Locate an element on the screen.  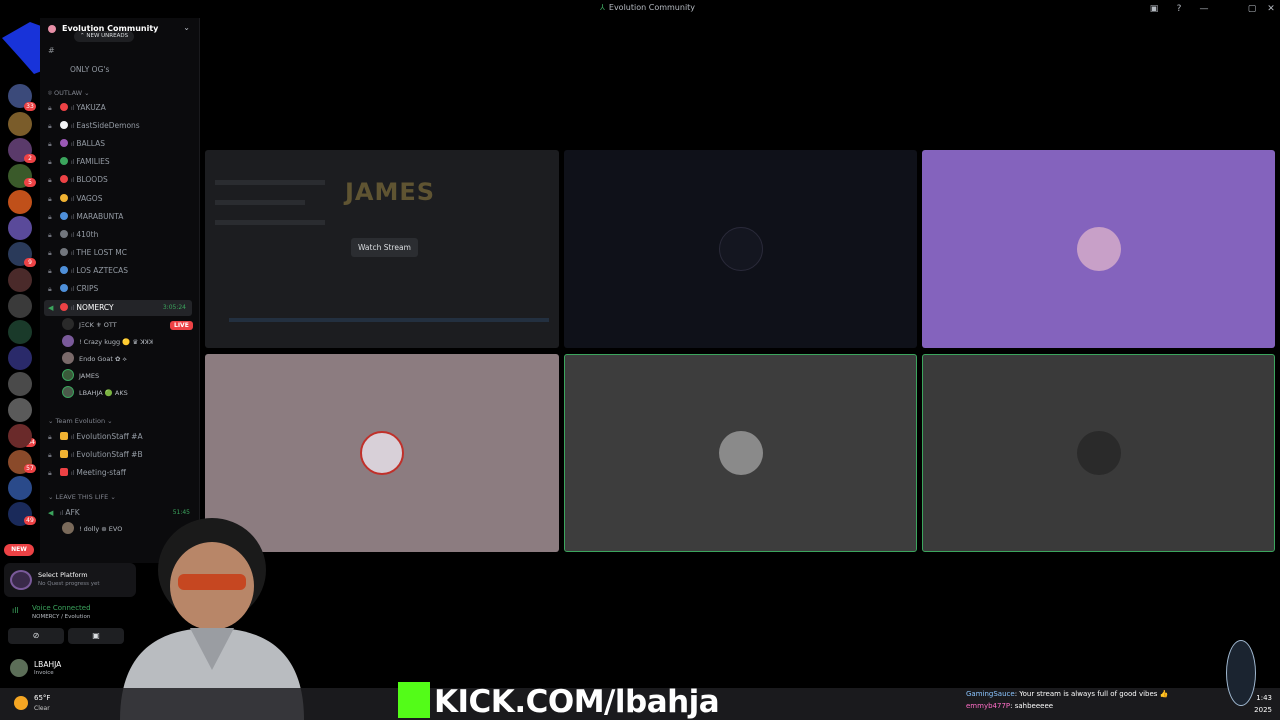
kick-overlay: KICK.COM/lbahja is located at coordinates (559, 701).